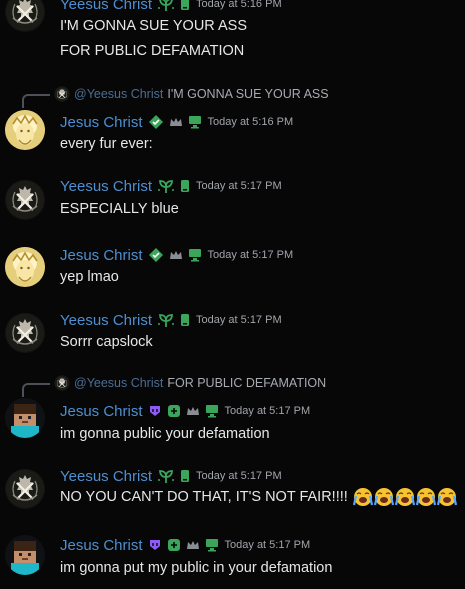 The width and height of the screenshot is (465, 589). Describe the element at coordinates (154, 26) in the screenshot. I see `message-text: I'M GONNA SUE YOUR ASS` at that location.